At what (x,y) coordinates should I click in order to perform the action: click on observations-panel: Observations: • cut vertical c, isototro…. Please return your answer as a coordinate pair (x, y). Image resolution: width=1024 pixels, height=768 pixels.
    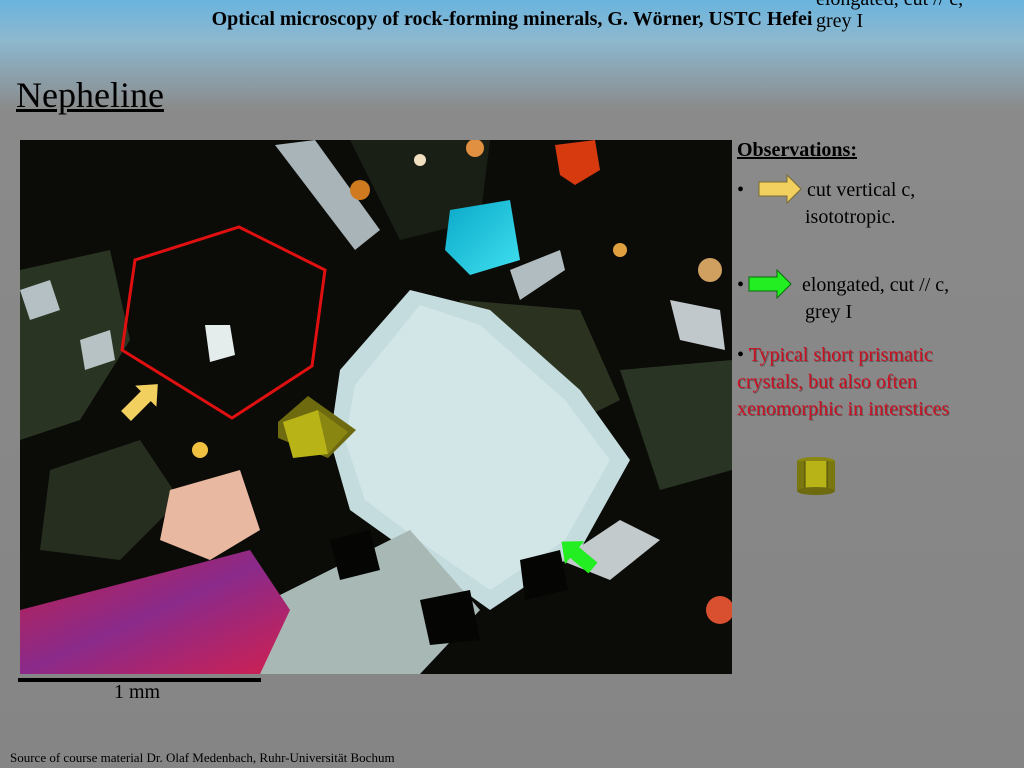
    Looking at the image, I should click on (877, 278).